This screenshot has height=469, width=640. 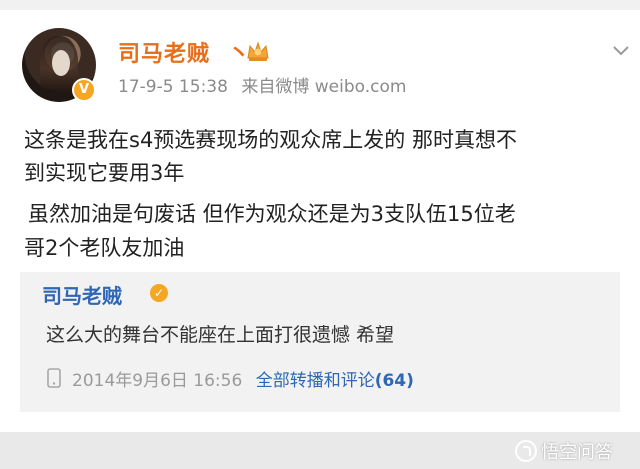 I want to click on post-time: 17-9-5 15:38, so click(x=173, y=87).